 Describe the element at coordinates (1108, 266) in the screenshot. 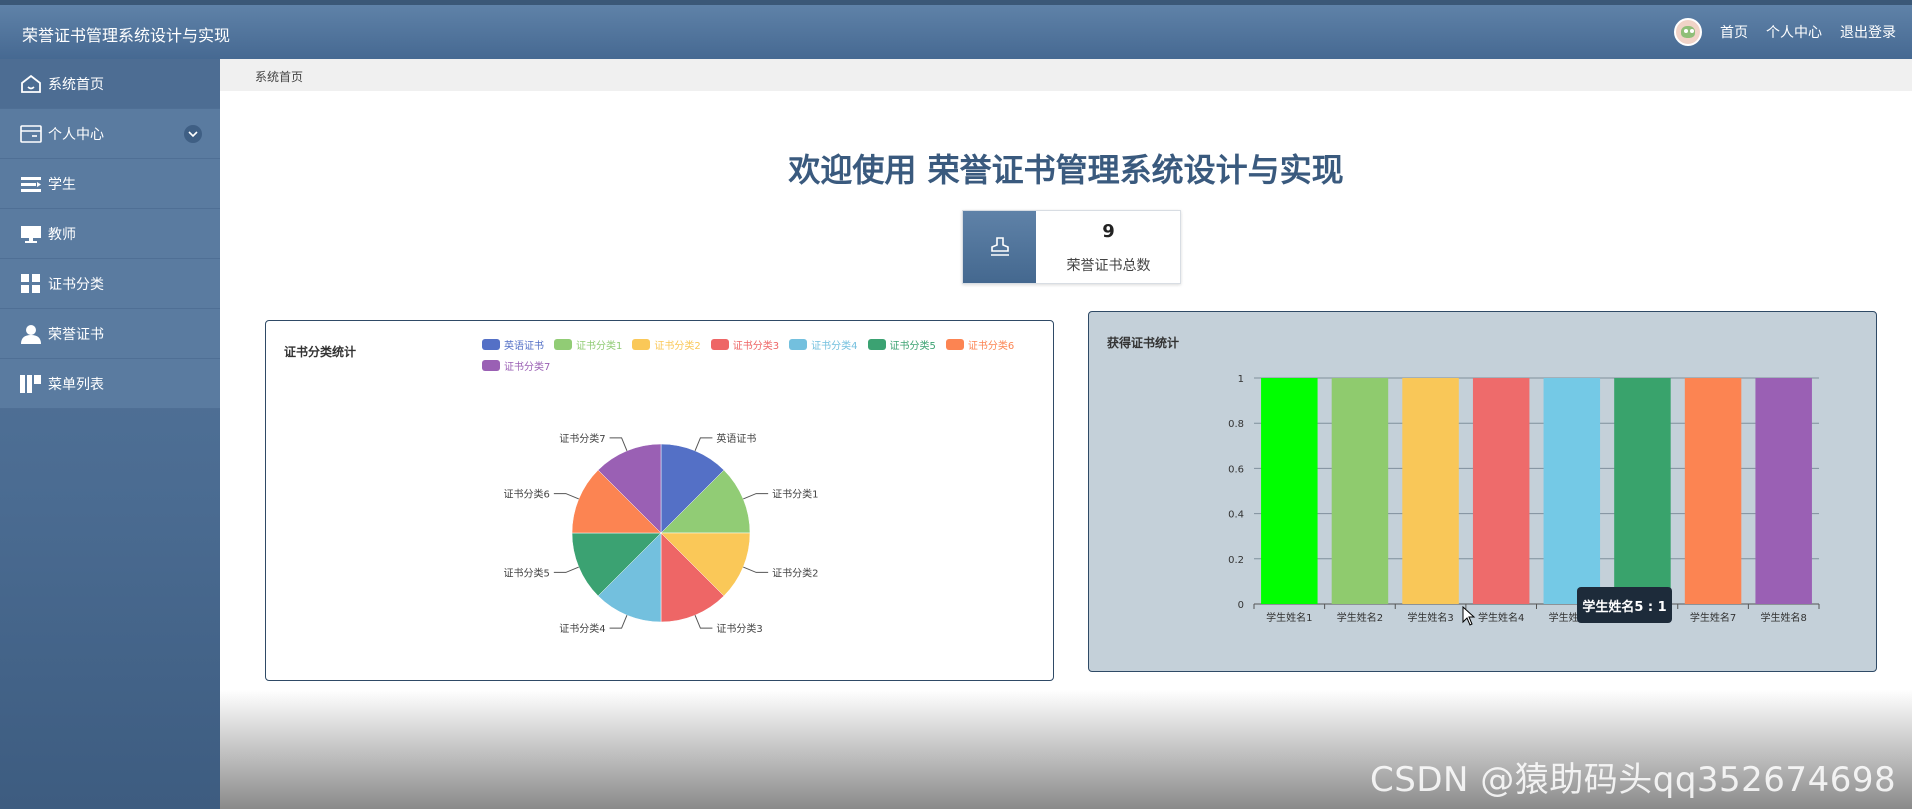

I see `stat-label: 荣誉证书总数` at that location.